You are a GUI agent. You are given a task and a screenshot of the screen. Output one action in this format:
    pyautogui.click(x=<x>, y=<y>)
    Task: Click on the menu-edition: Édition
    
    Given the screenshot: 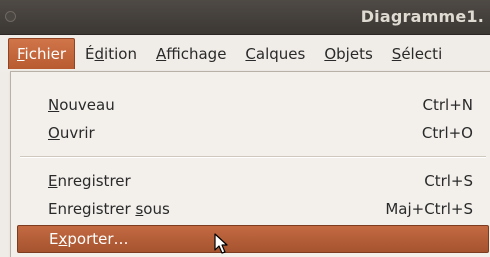 What is the action you would take?
    pyautogui.click(x=111, y=54)
    